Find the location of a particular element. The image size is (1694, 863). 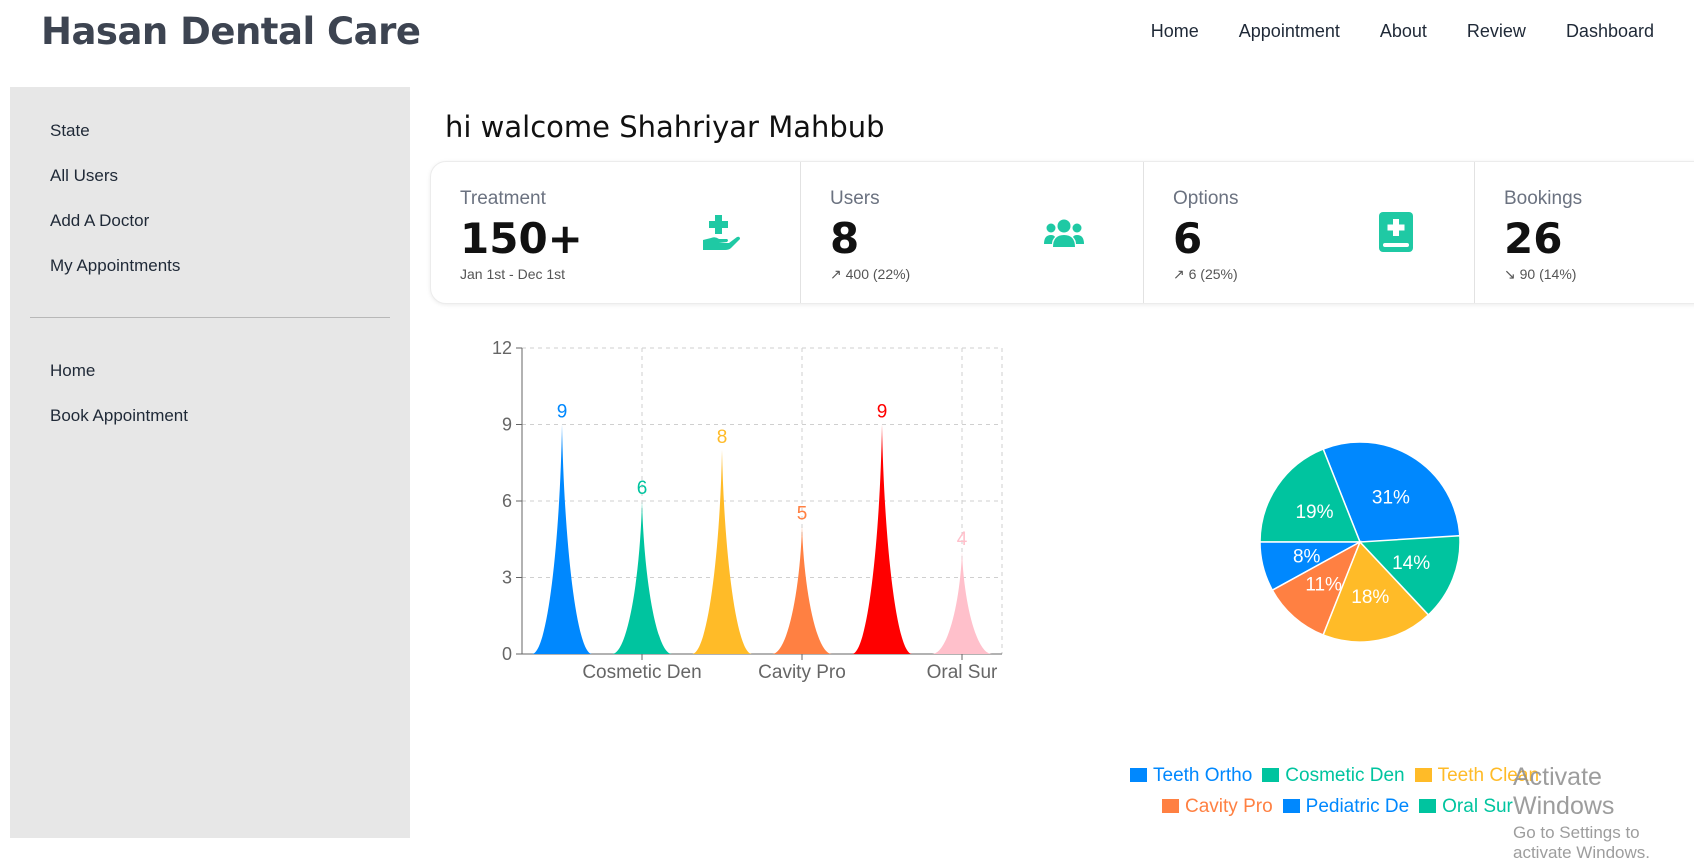

stat-options: Options 6 ↗ 6 (25%) is located at coordinates (1309, 232).